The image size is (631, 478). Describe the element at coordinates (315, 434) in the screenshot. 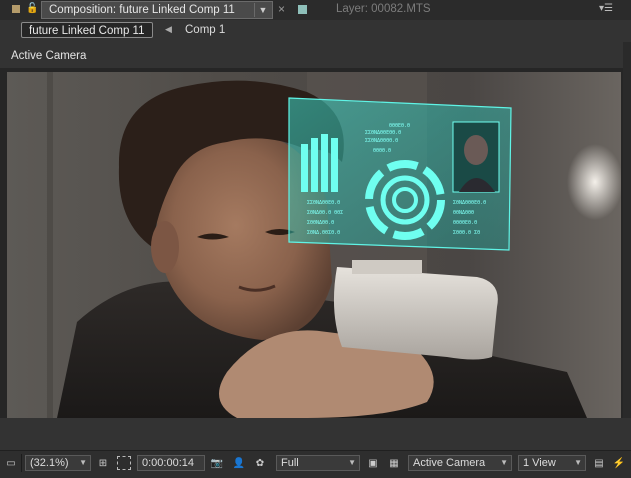

I see `viewer-footer` at that location.